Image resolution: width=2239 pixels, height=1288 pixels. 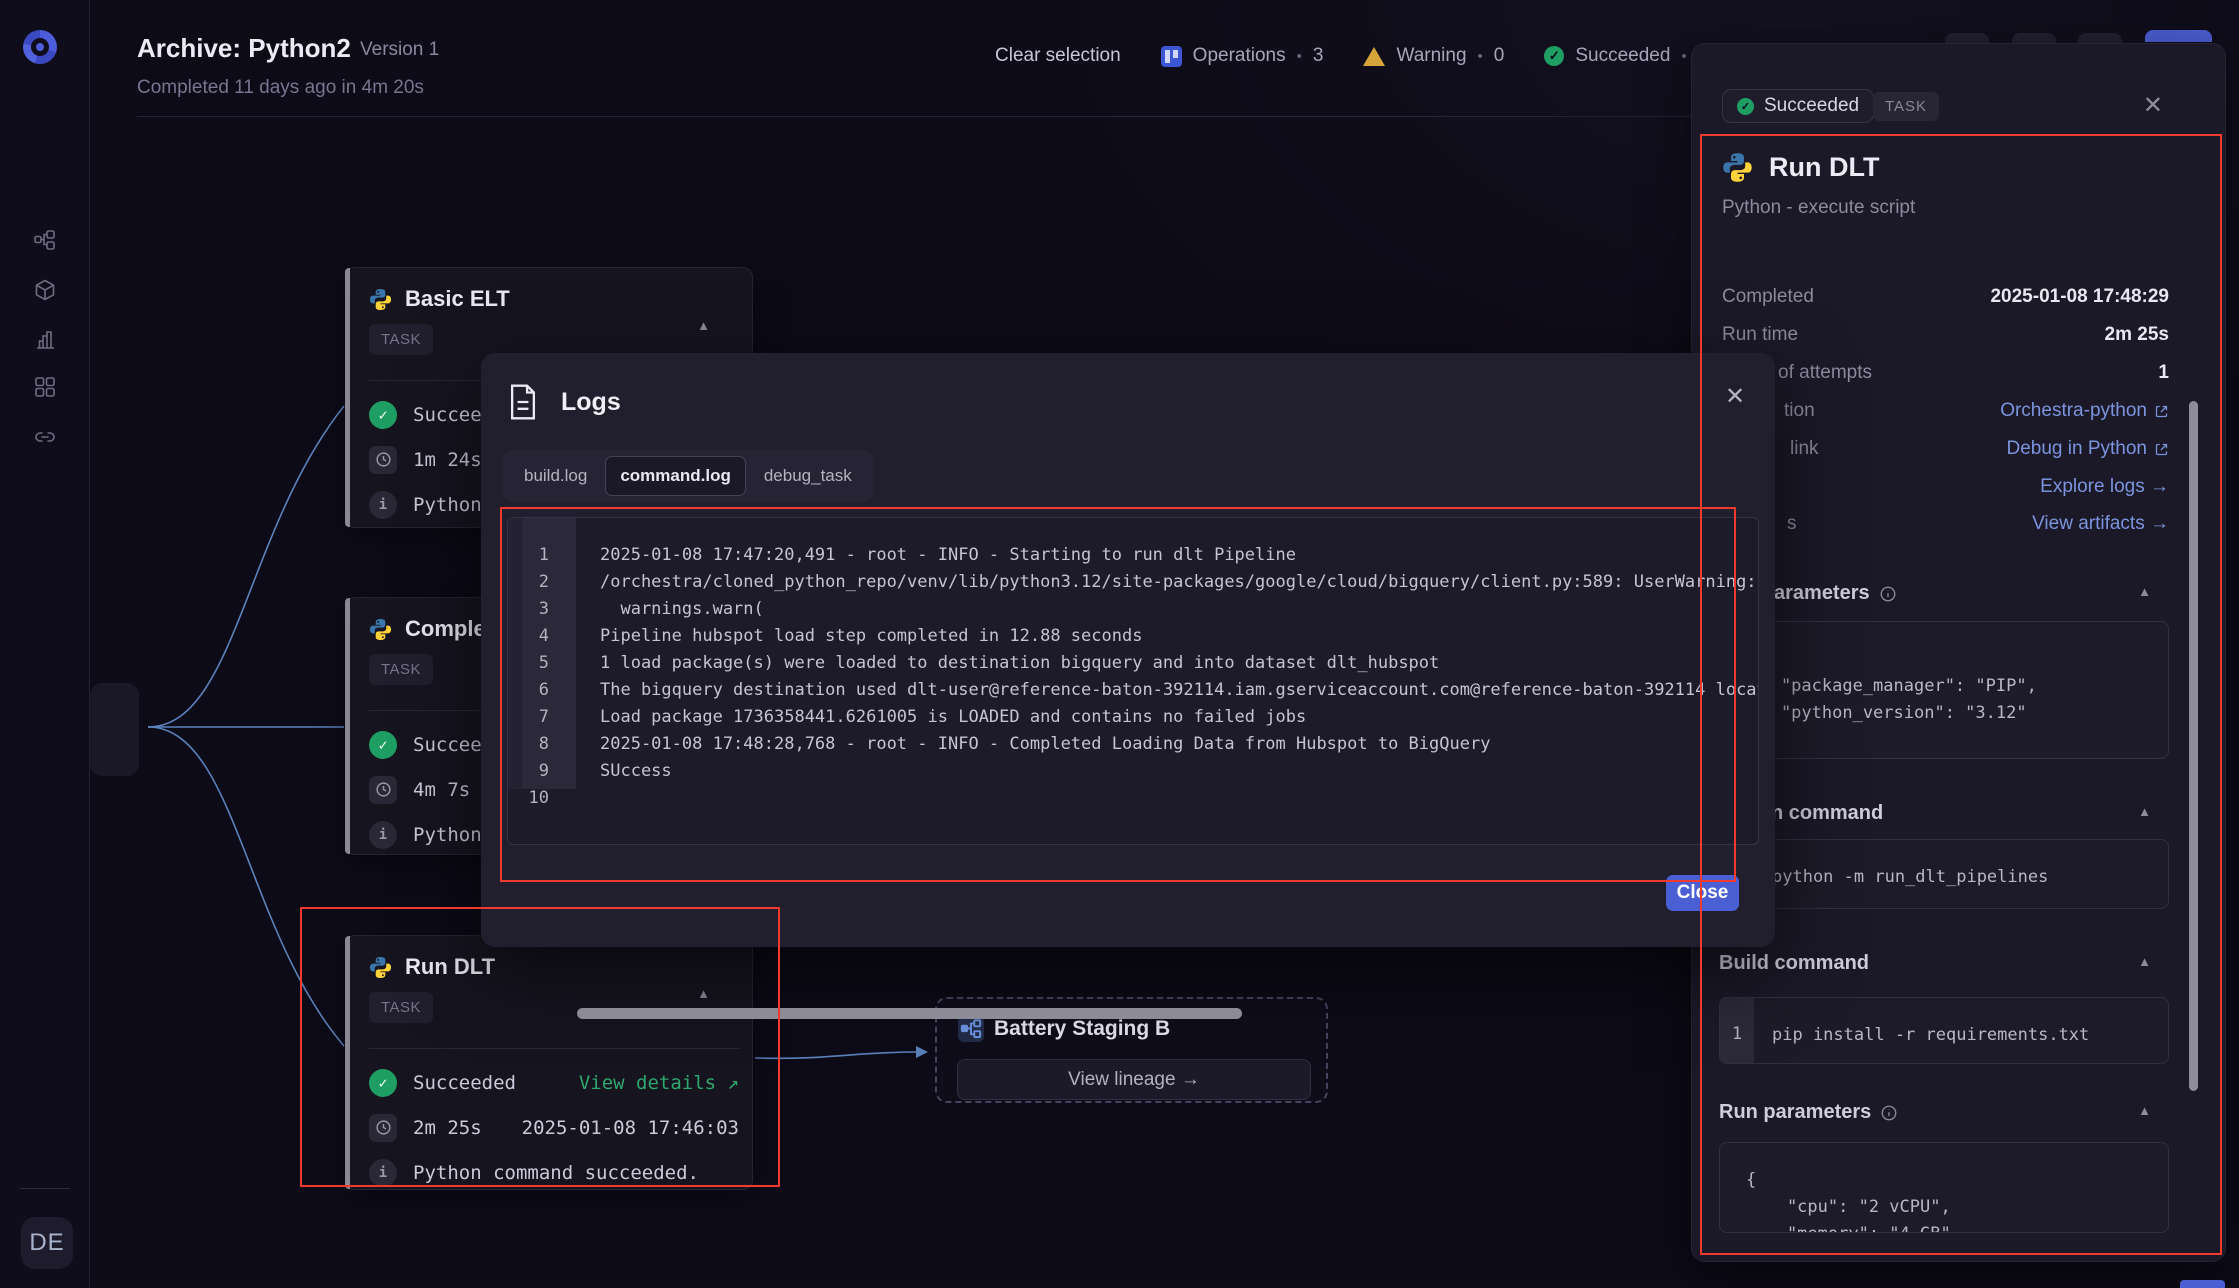 I want to click on panel-scrollbar, so click(x=2193, y=746).